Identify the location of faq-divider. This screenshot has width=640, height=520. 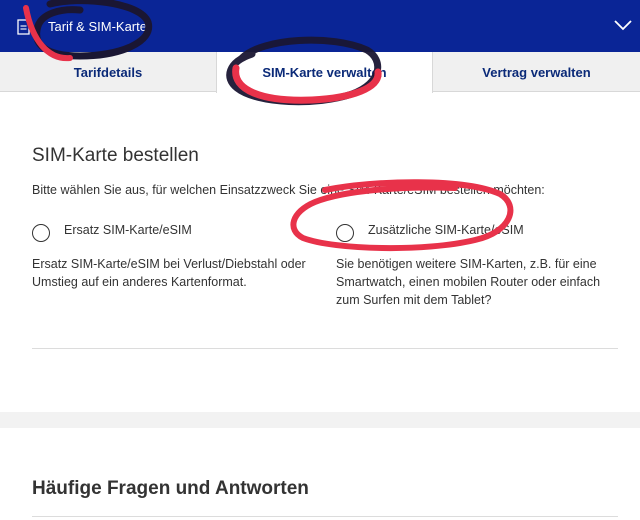
(325, 516).